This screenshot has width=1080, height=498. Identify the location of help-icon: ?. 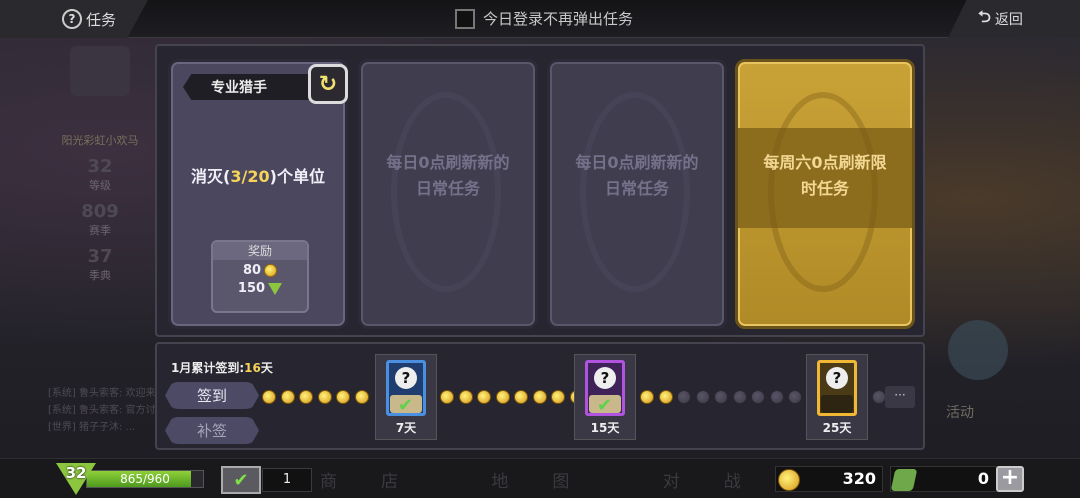
(72, 19).